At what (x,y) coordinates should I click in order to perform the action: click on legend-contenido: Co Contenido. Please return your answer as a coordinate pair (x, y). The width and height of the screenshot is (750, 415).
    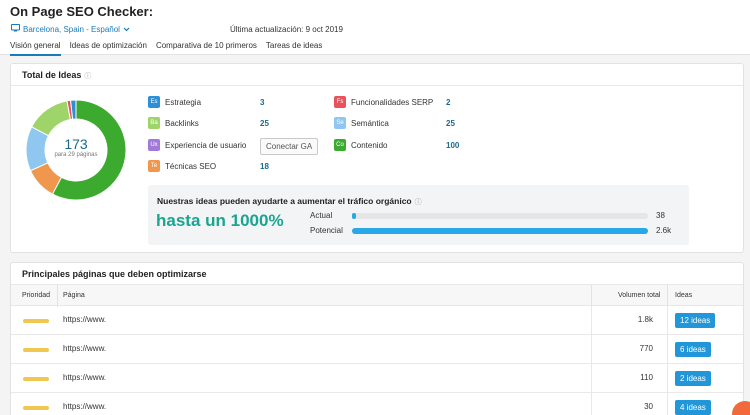
    Looking at the image, I should click on (360, 145).